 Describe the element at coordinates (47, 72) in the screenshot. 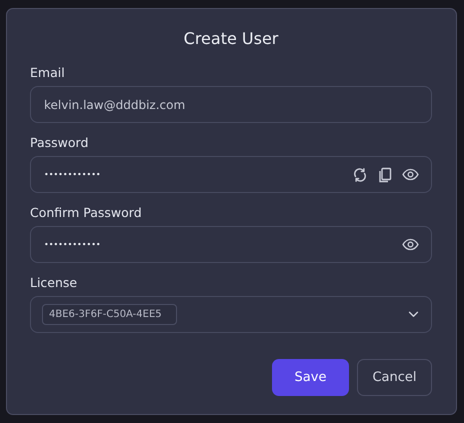

I see `field-label: Email` at that location.